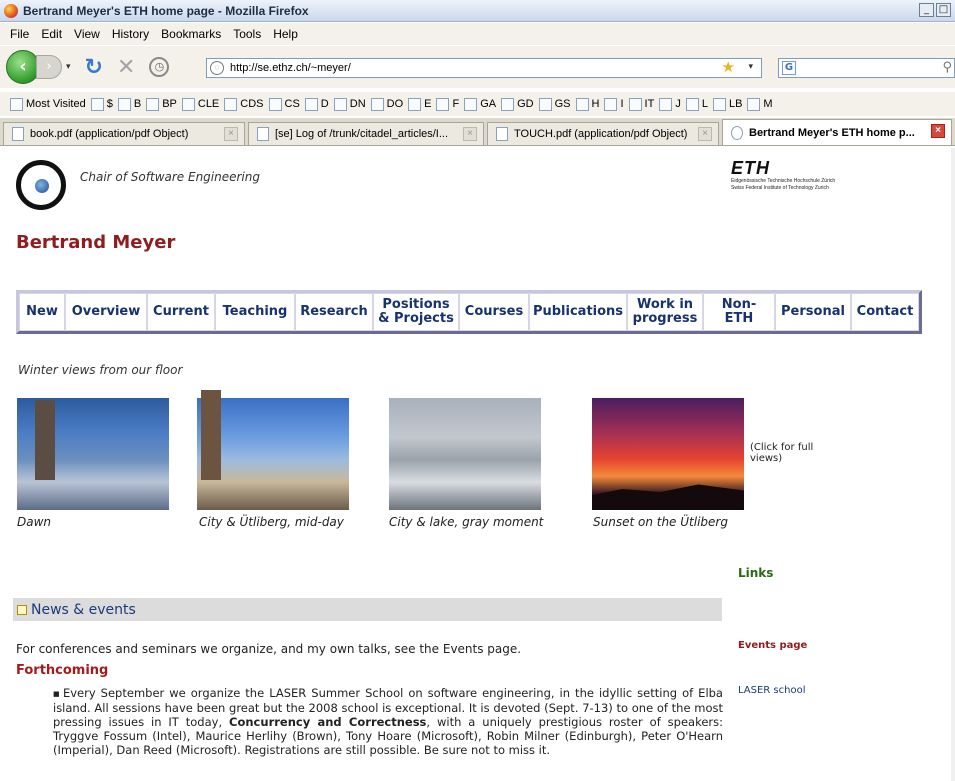 This screenshot has height=781, width=955. What do you see at coordinates (465, 454) in the screenshot?
I see `photo-city-lake` at bounding box center [465, 454].